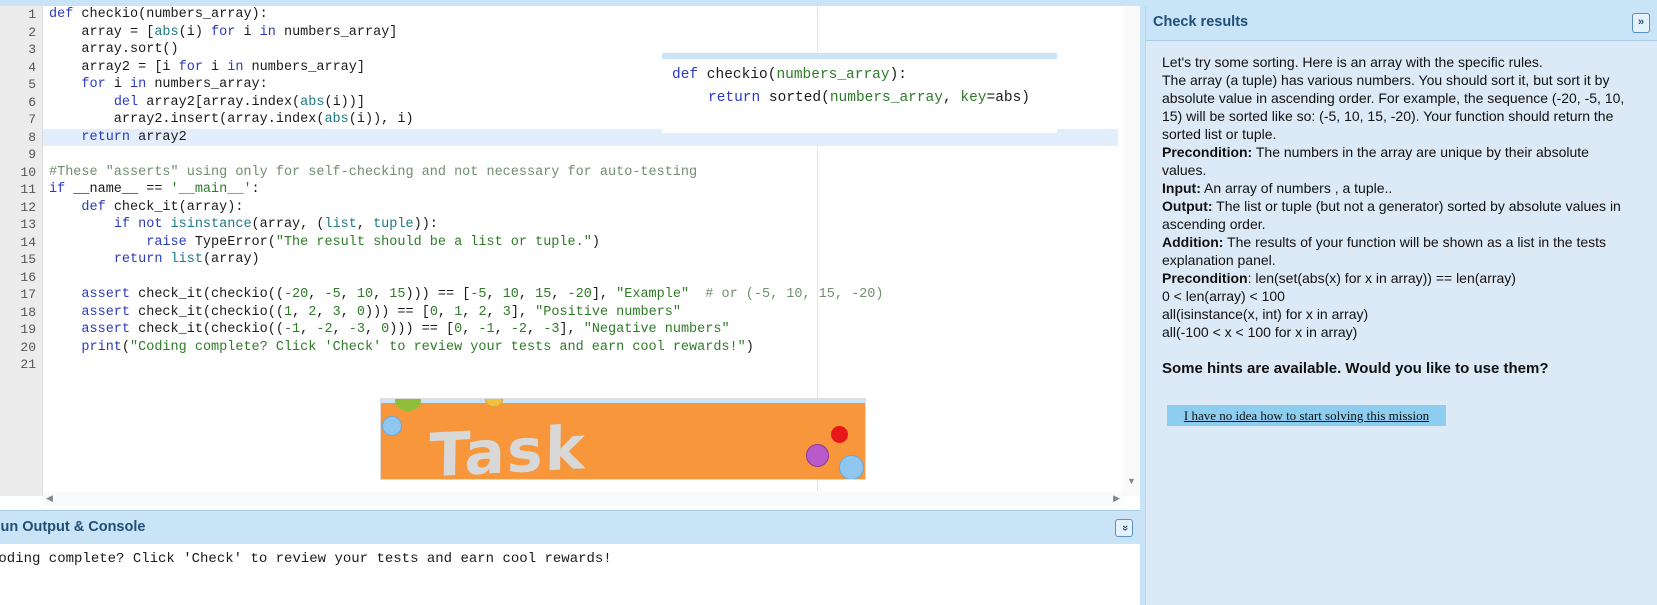 This screenshot has height=605, width=1657. What do you see at coordinates (28, 259) in the screenshot?
I see `line-number: 15` at bounding box center [28, 259].